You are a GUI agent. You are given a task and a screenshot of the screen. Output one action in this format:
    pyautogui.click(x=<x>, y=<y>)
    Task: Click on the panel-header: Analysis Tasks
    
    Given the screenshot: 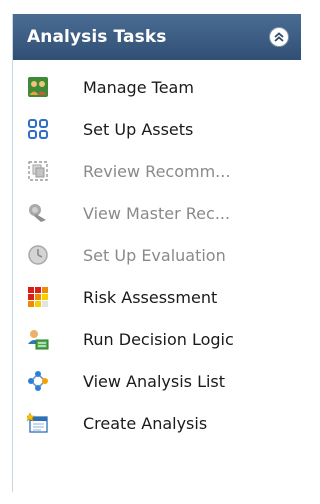 What is the action you would take?
    pyautogui.click(x=157, y=37)
    